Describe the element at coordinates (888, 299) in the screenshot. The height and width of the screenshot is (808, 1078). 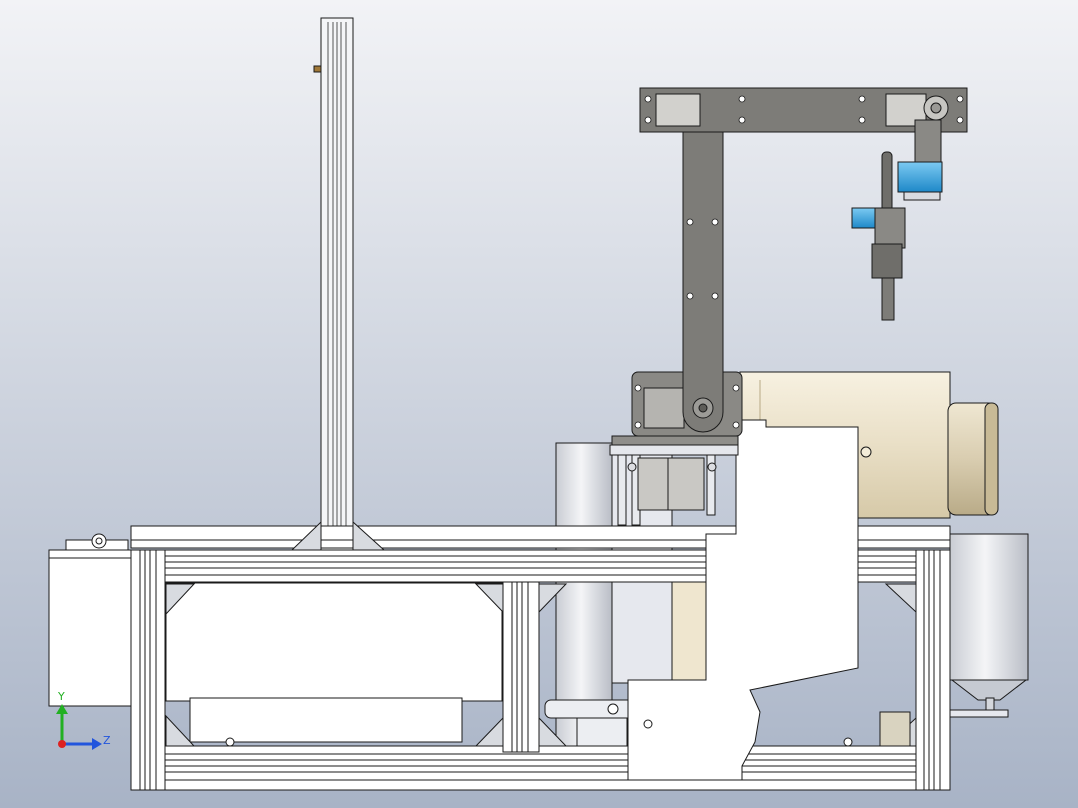
I see `gripper-finger` at that location.